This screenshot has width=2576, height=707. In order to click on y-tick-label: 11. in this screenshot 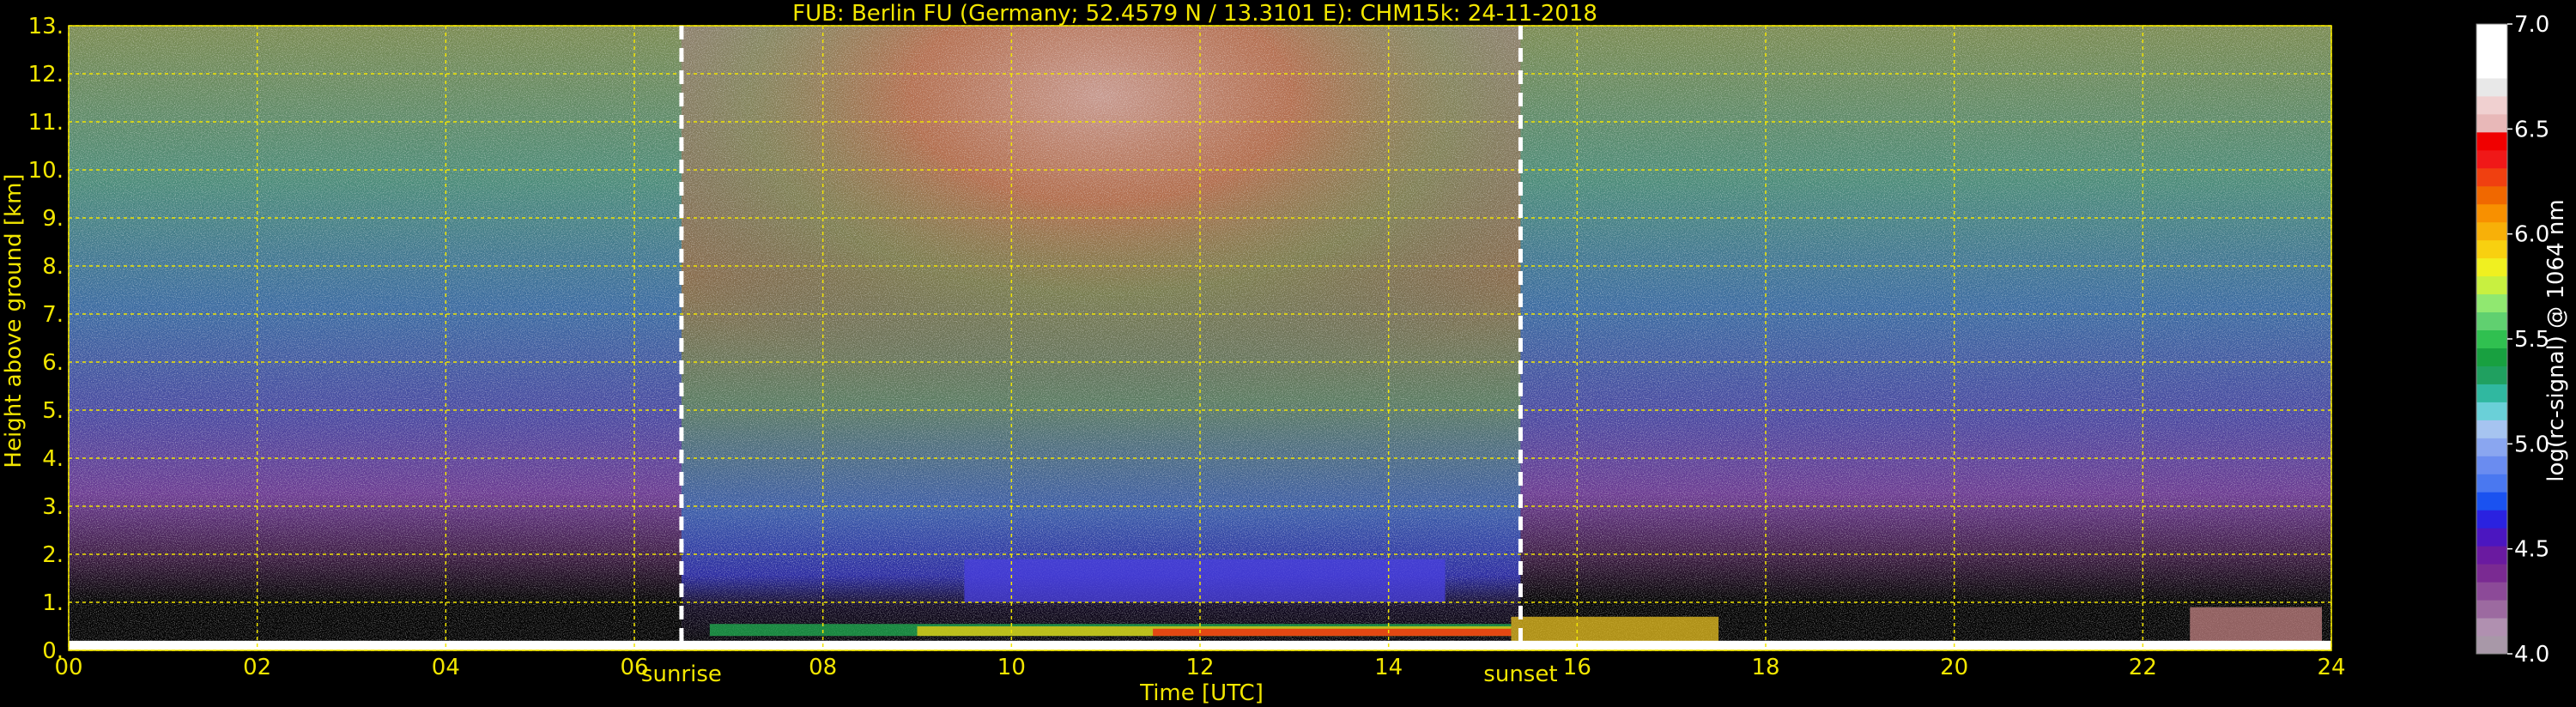, I will do `click(46, 123)`.